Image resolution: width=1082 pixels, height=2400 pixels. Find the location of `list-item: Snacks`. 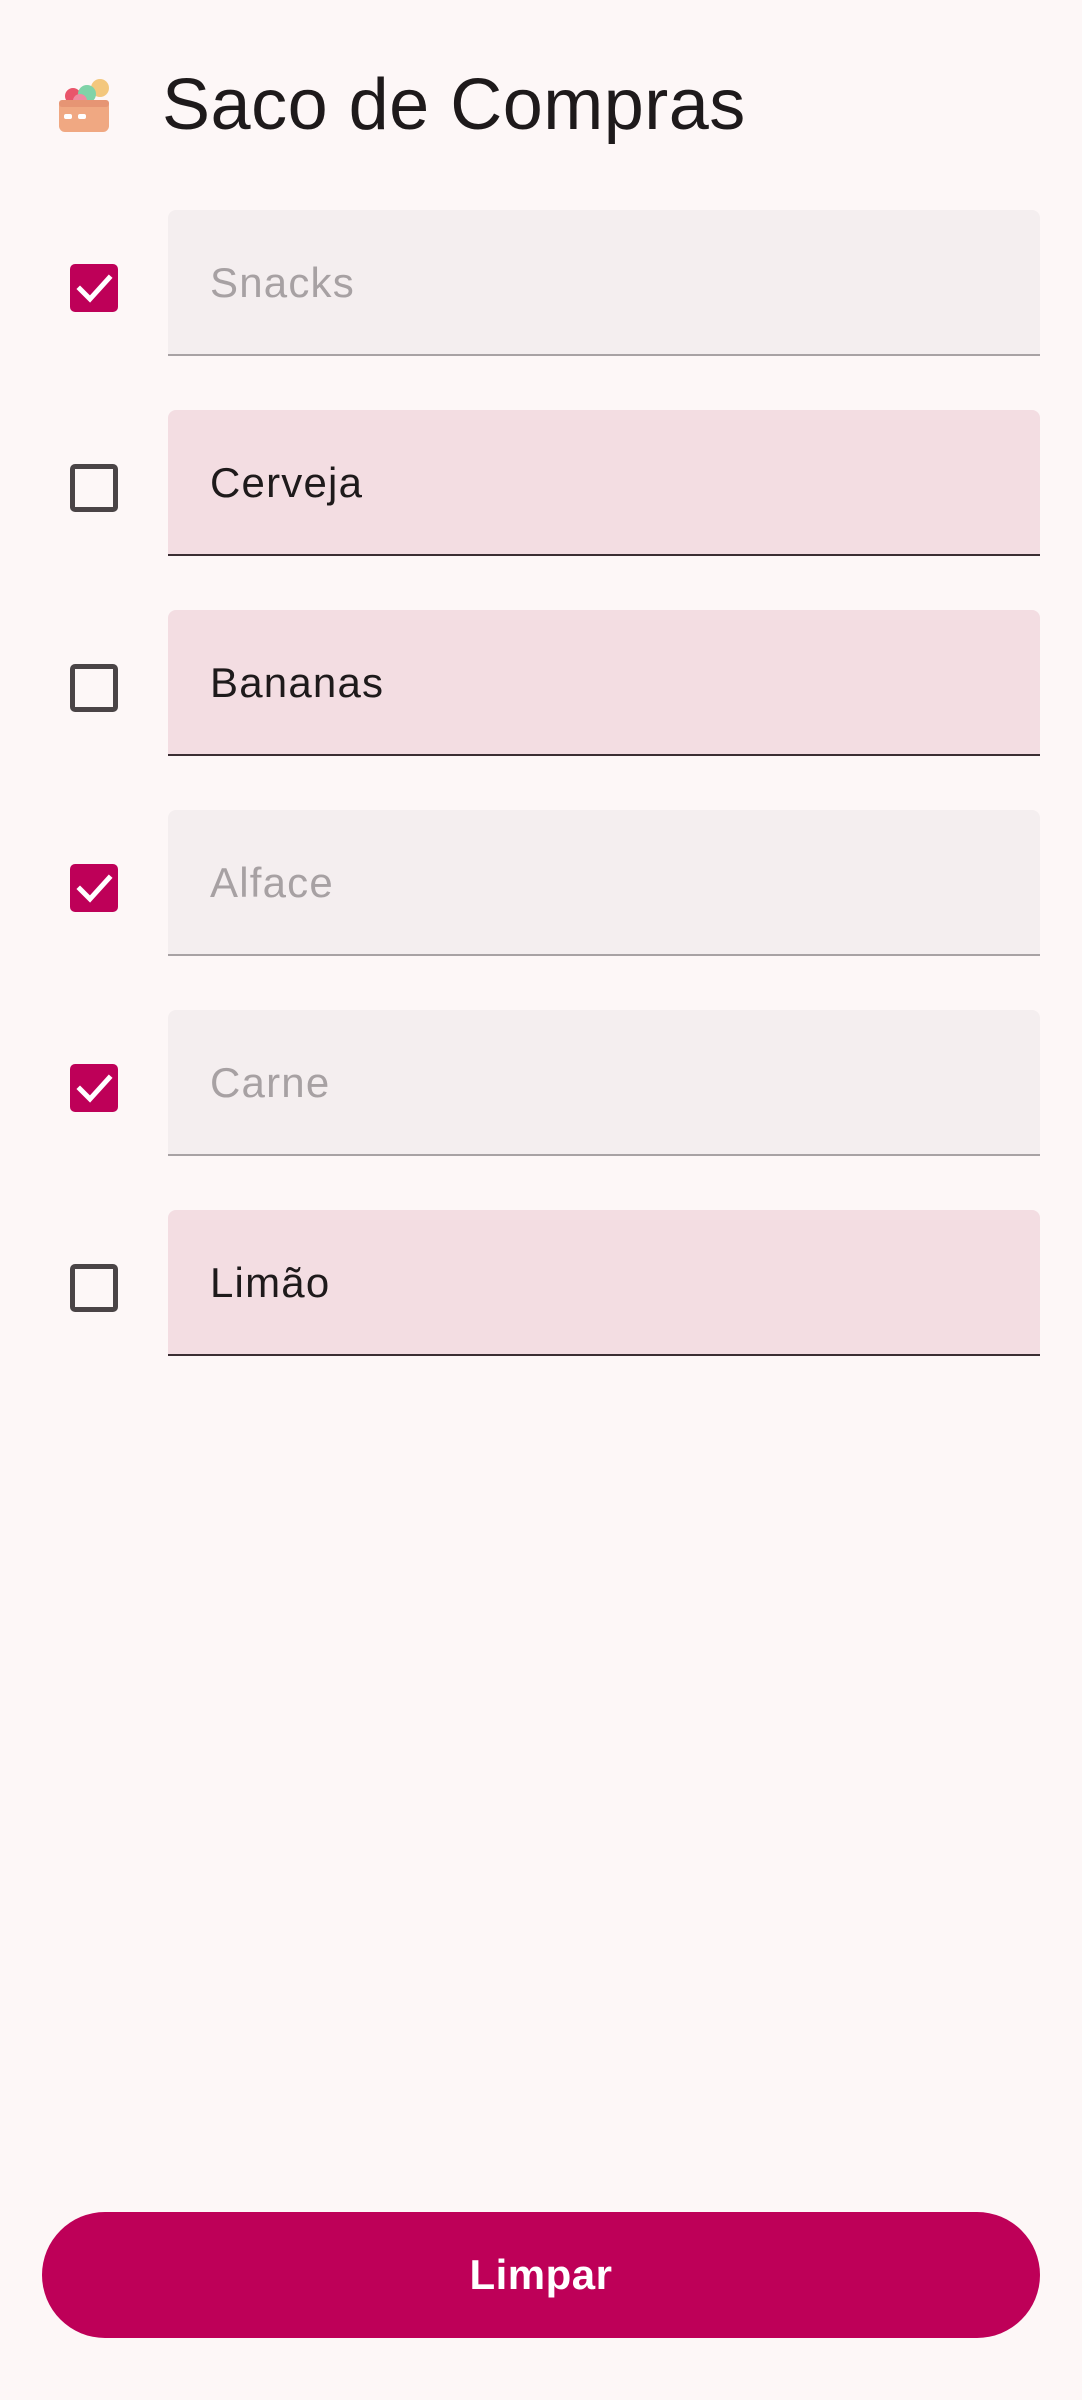

list-item: Snacks is located at coordinates (541, 283).